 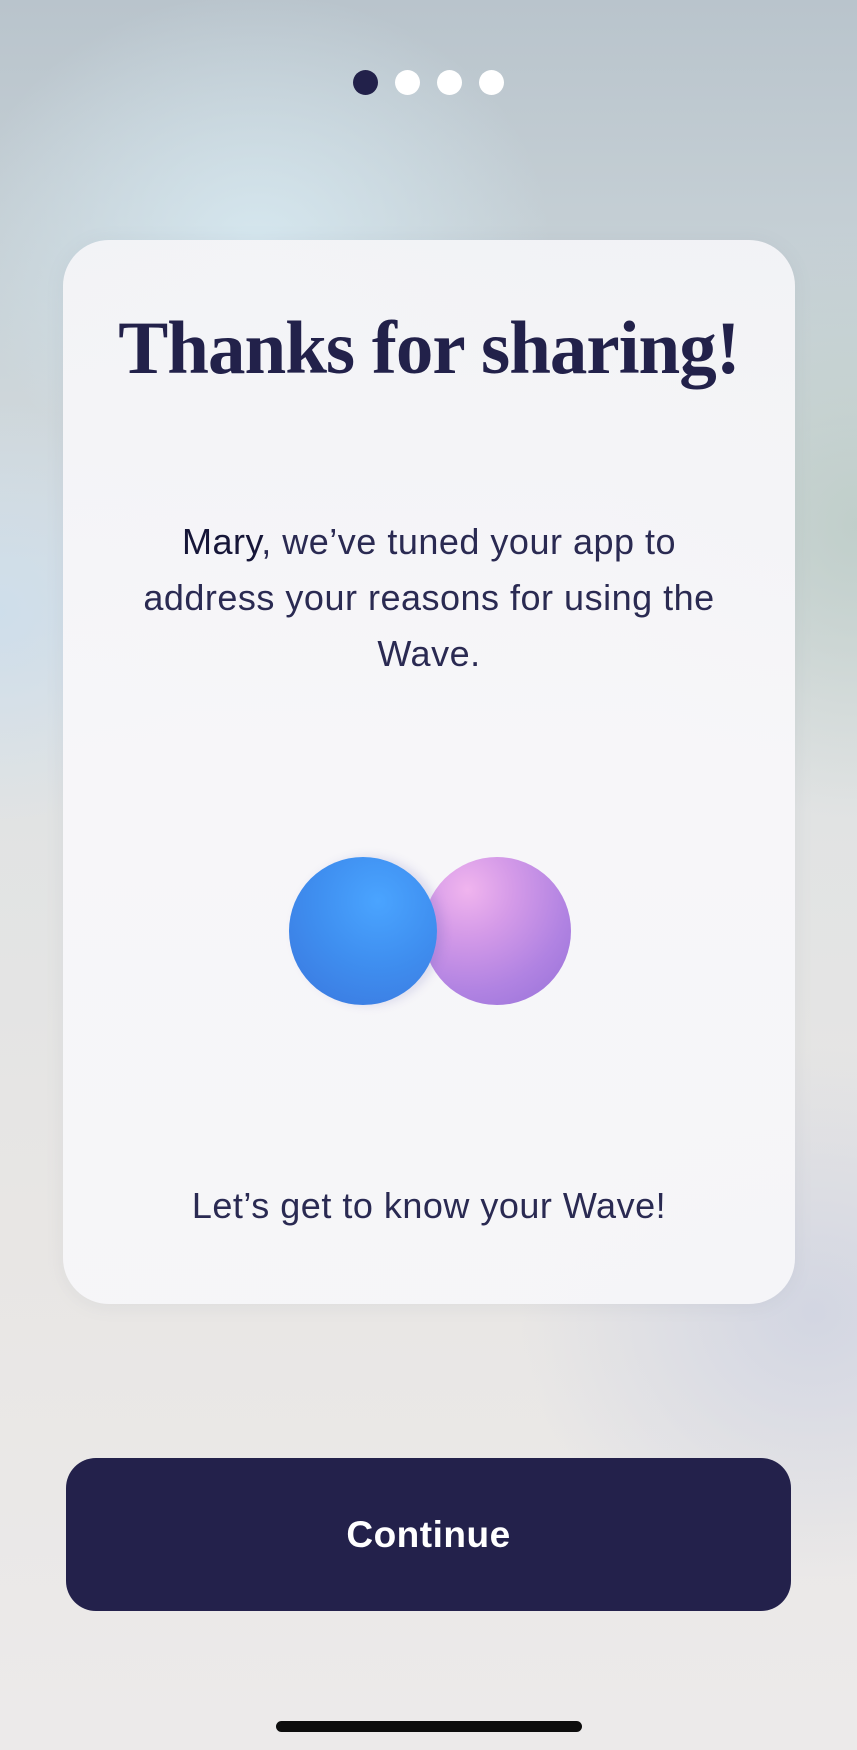 What do you see at coordinates (429, 1726) in the screenshot?
I see `home-indicator` at bounding box center [429, 1726].